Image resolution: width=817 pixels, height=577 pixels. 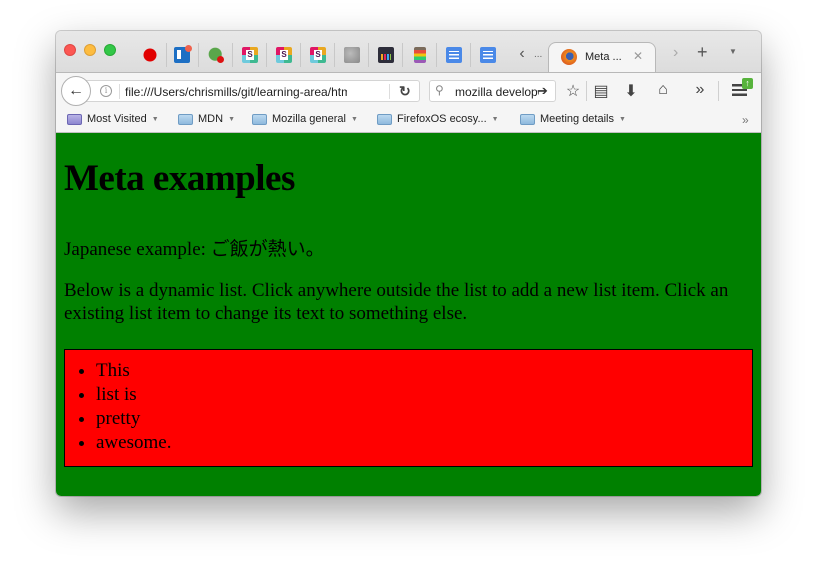 What do you see at coordinates (90, 50) in the screenshot?
I see `window-minimize-button` at bounding box center [90, 50].